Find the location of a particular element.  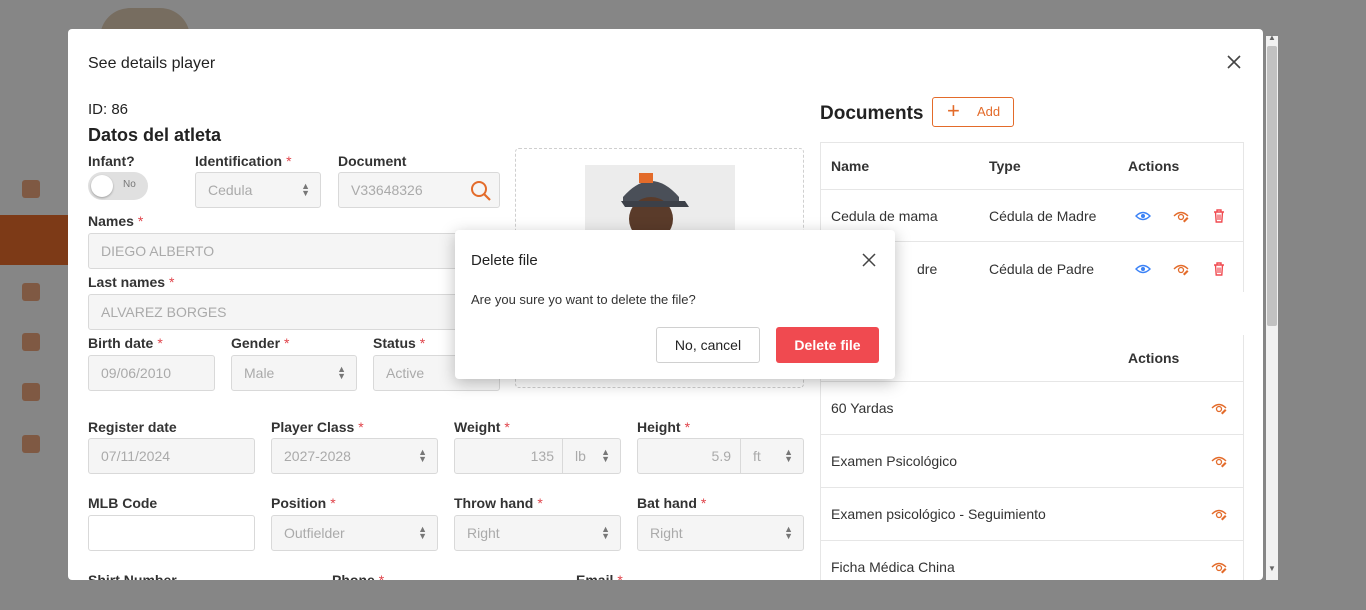

height-input: 5.9 ft ▲ ▼ is located at coordinates (720, 456).